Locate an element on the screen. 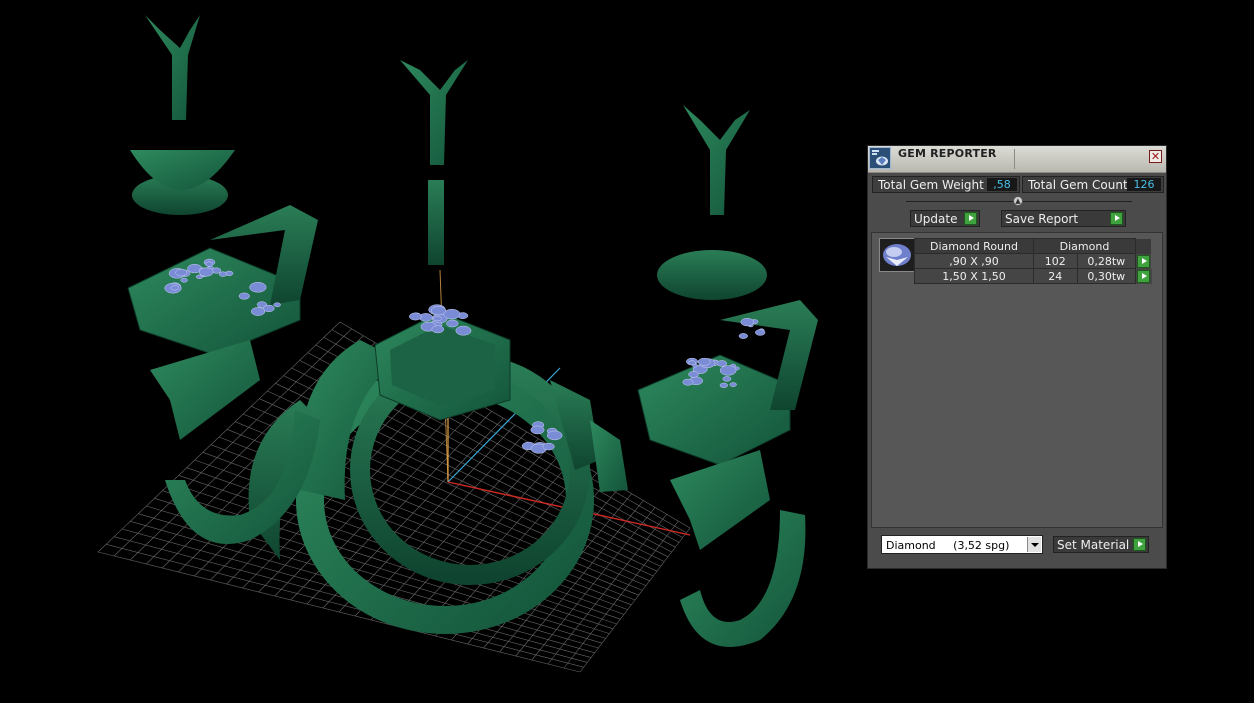 The height and width of the screenshot is (703, 1254). material-dropdown-value: Diamond (3,52 spg) is located at coordinates (948, 545).